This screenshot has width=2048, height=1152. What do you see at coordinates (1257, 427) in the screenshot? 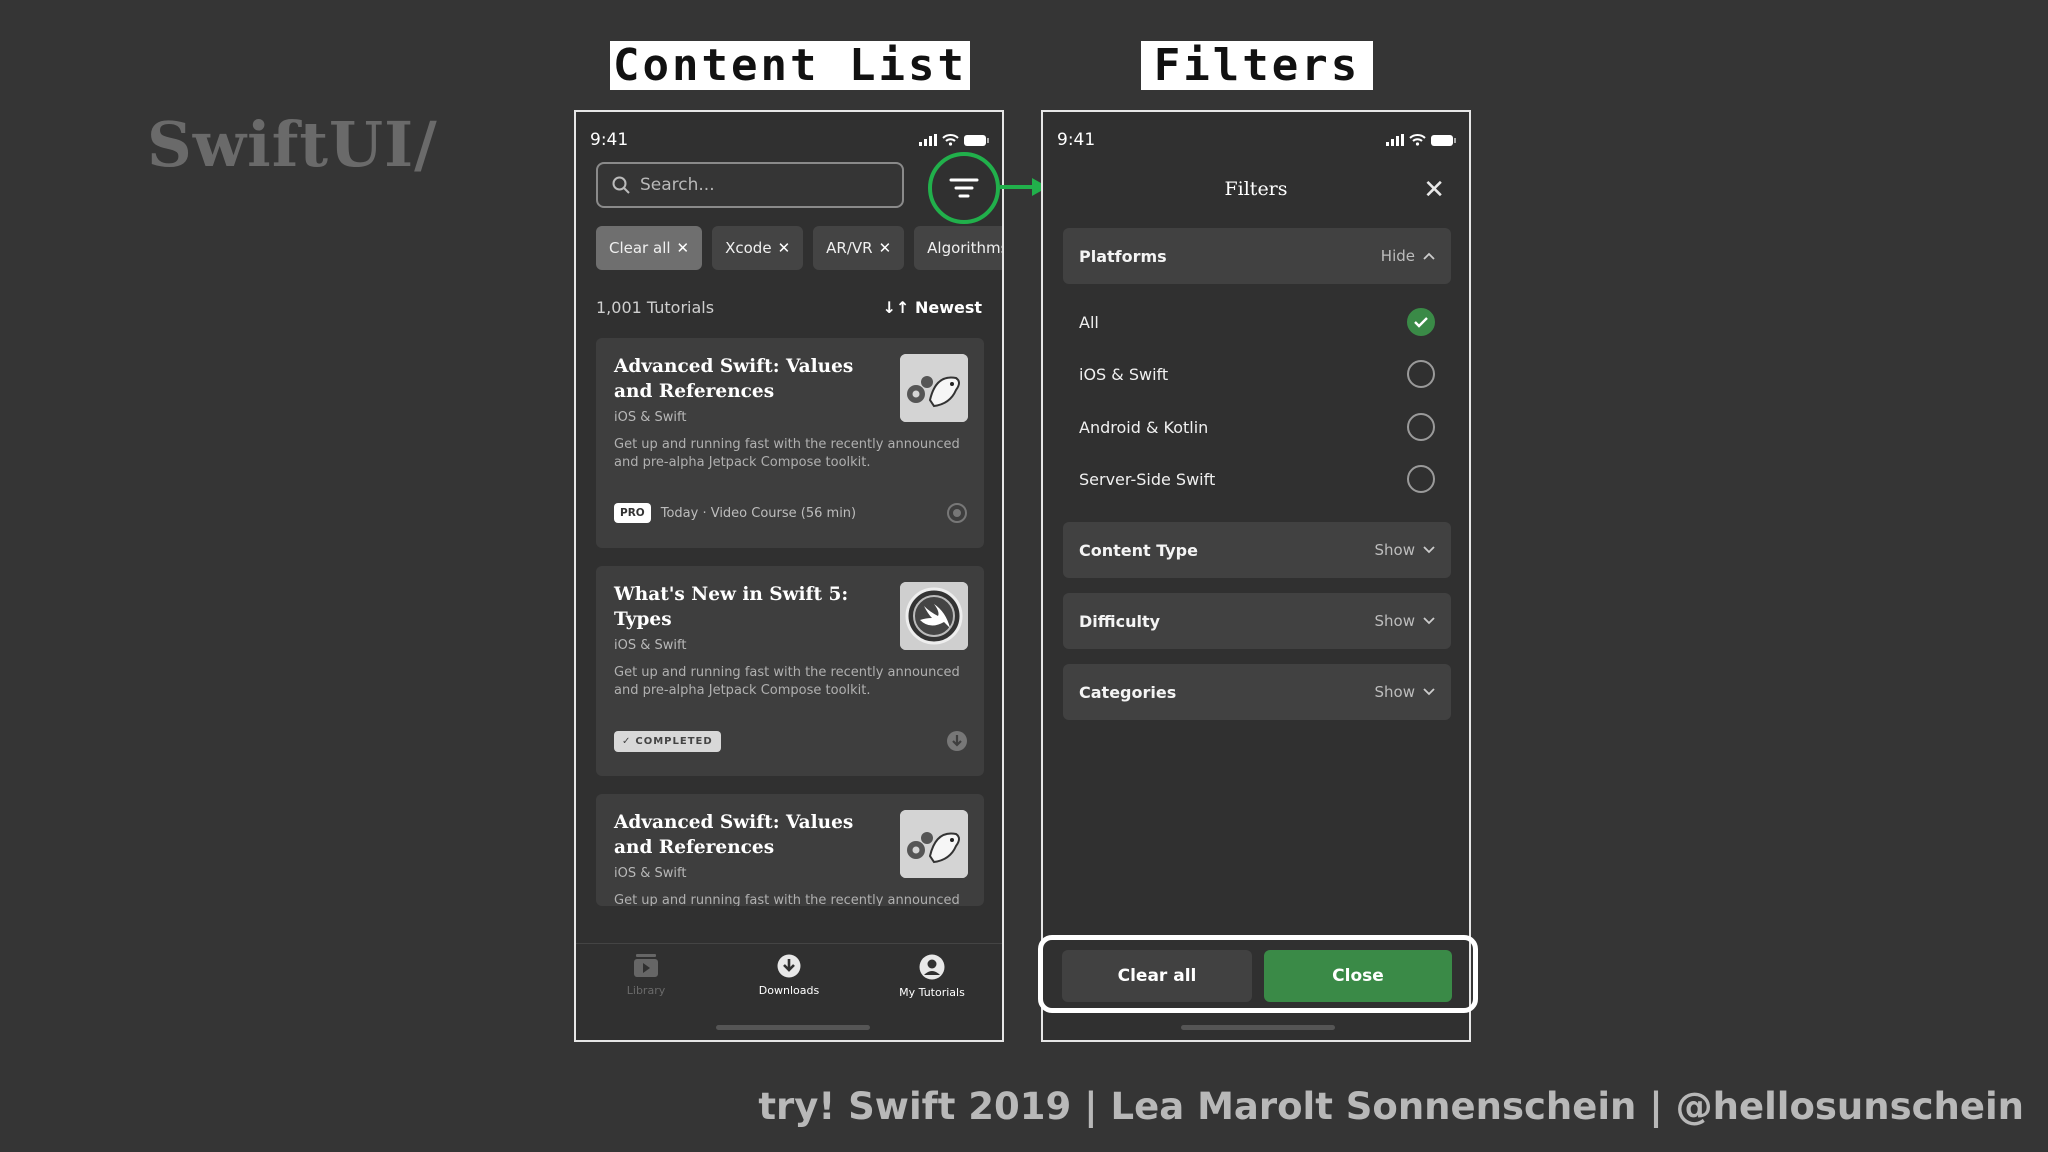
I see `option-android-kotlin: Android & Kotlin` at bounding box center [1257, 427].